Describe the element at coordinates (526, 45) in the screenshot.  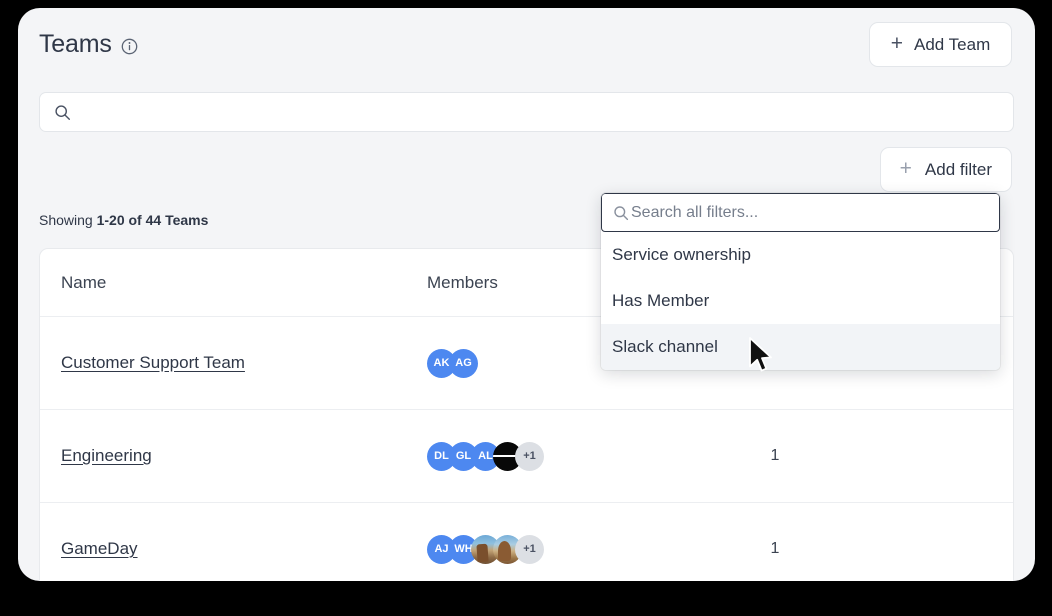
I see `page-header: Teams + Add Team` at that location.